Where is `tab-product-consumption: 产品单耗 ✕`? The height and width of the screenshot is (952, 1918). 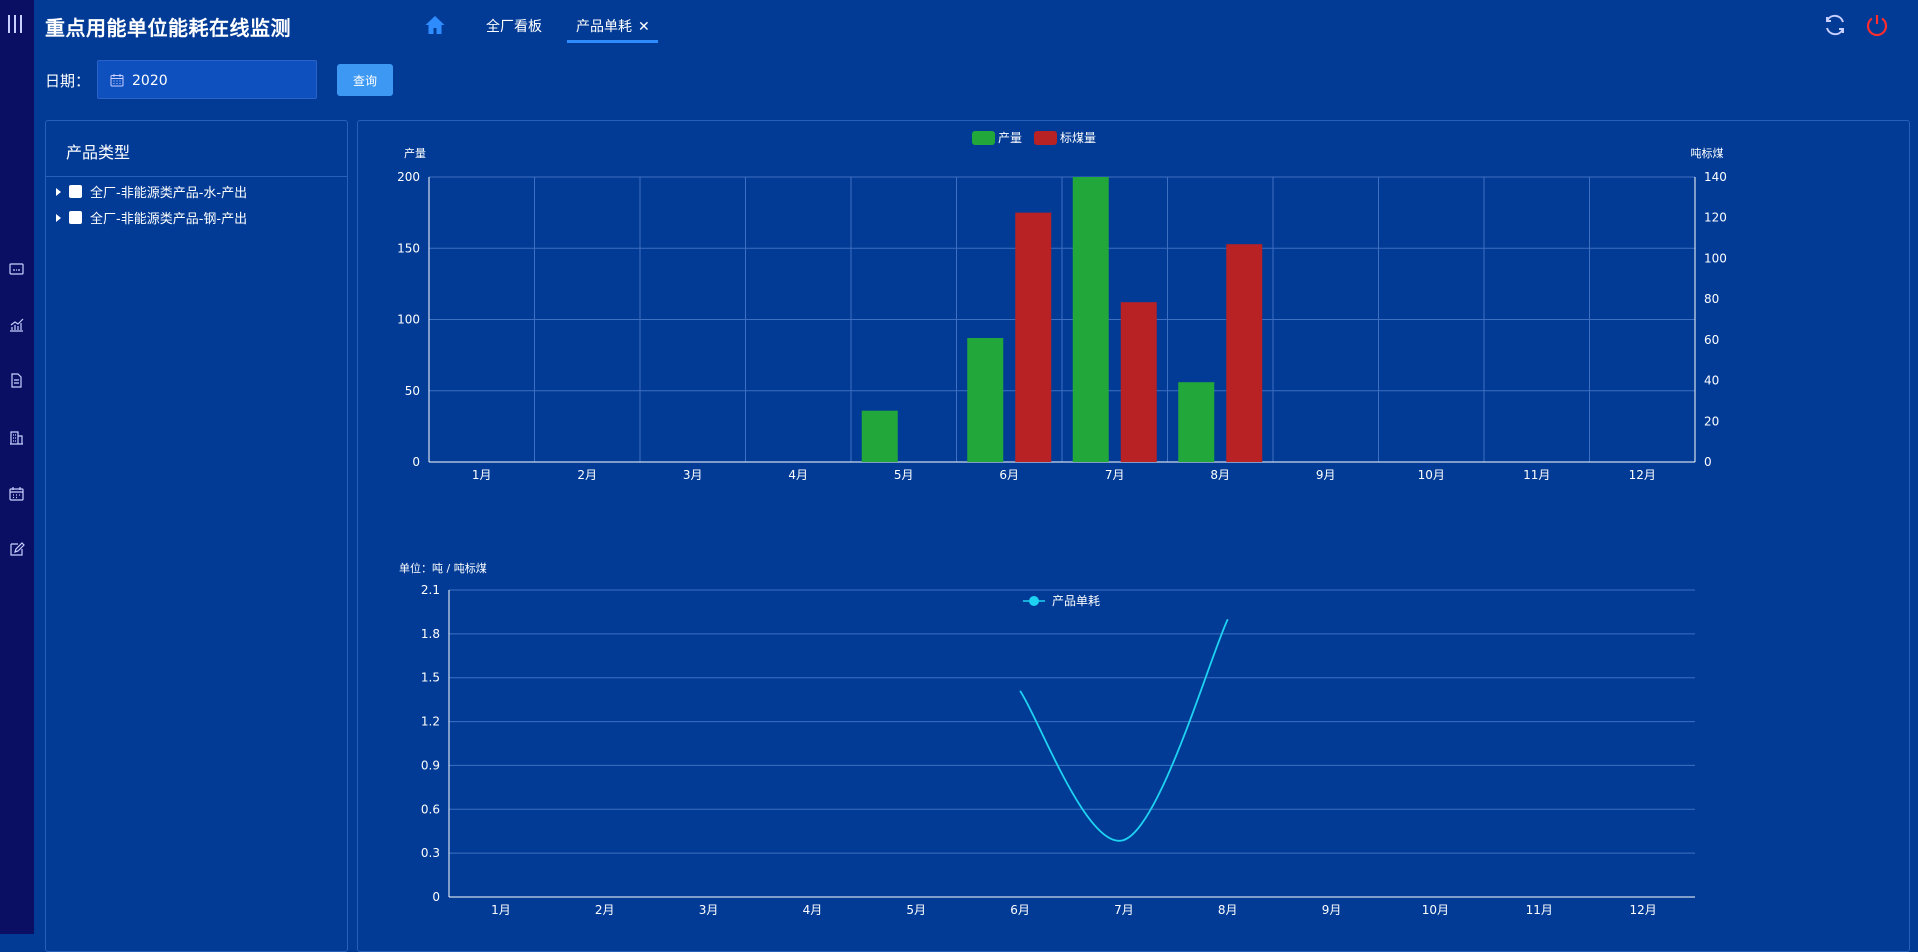 tab-product-consumption: 产品单耗 ✕ is located at coordinates (613, 26).